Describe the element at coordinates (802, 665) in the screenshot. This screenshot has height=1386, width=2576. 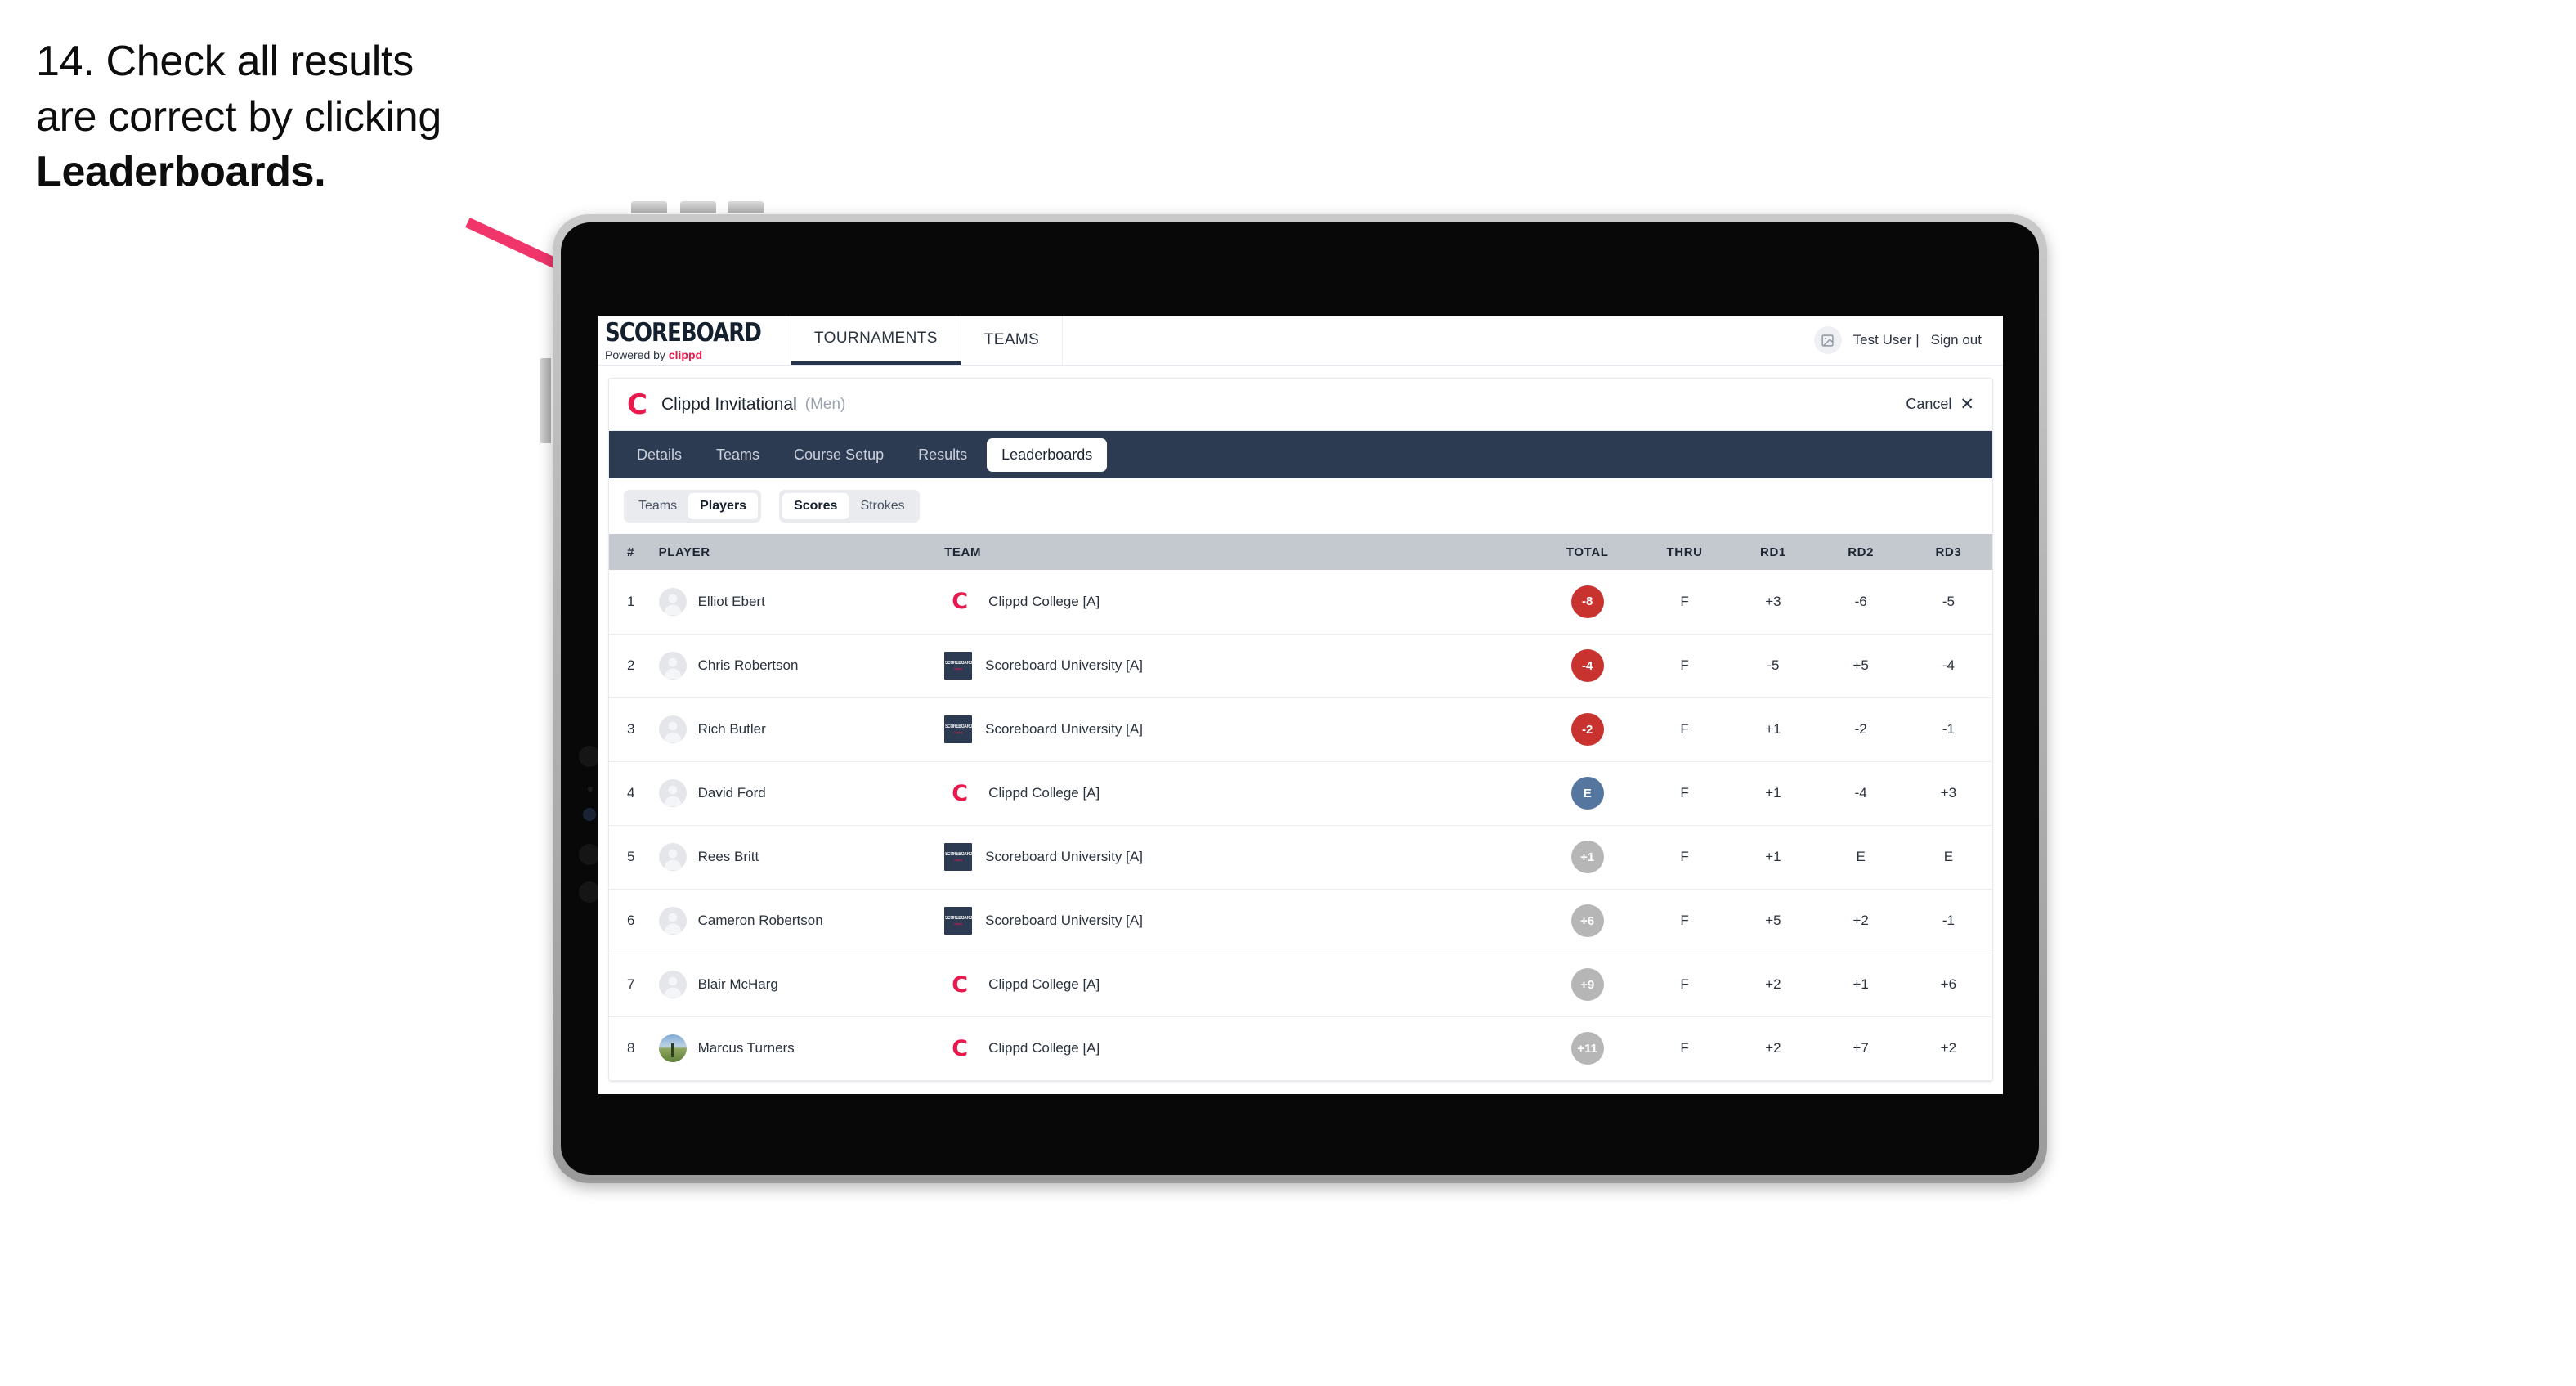
I see `cell-player: Chris Robertson` at that location.